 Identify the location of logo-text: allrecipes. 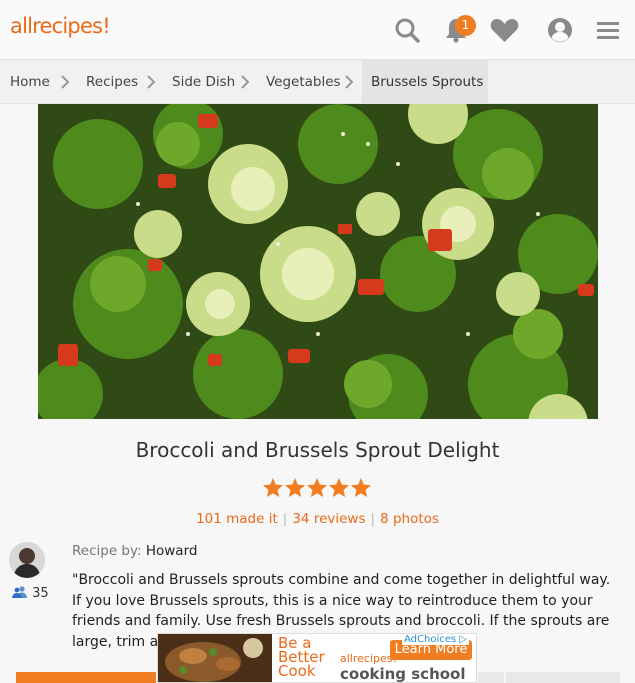
(56, 26).